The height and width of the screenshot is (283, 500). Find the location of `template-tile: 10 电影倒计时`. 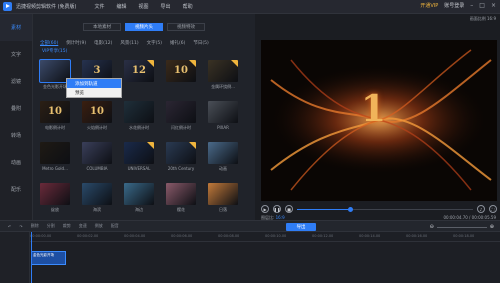

template-tile: 10 电影倒计时 is located at coordinates (55, 116).